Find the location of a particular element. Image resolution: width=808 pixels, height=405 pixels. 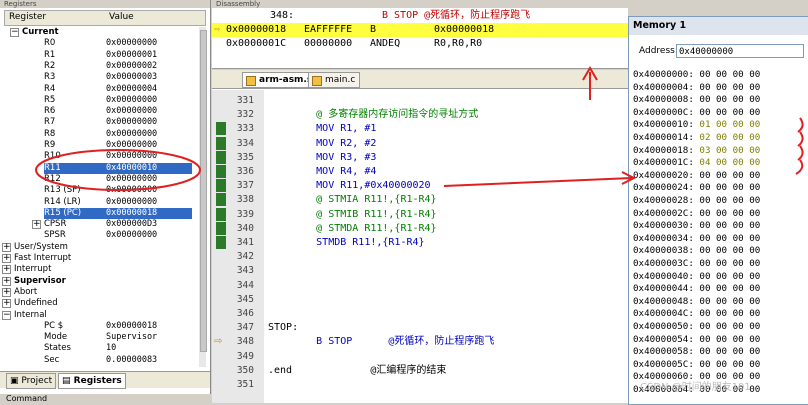

memory-row: 0x40000048: 00 00 00 00 is located at coordinates (696, 302).